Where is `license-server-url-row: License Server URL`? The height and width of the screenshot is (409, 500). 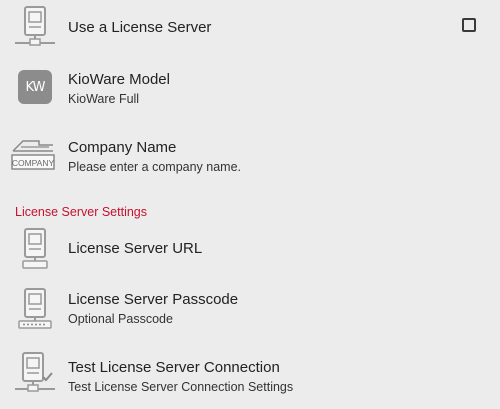
license-server-url-row: License Server URL is located at coordinates (250, 248).